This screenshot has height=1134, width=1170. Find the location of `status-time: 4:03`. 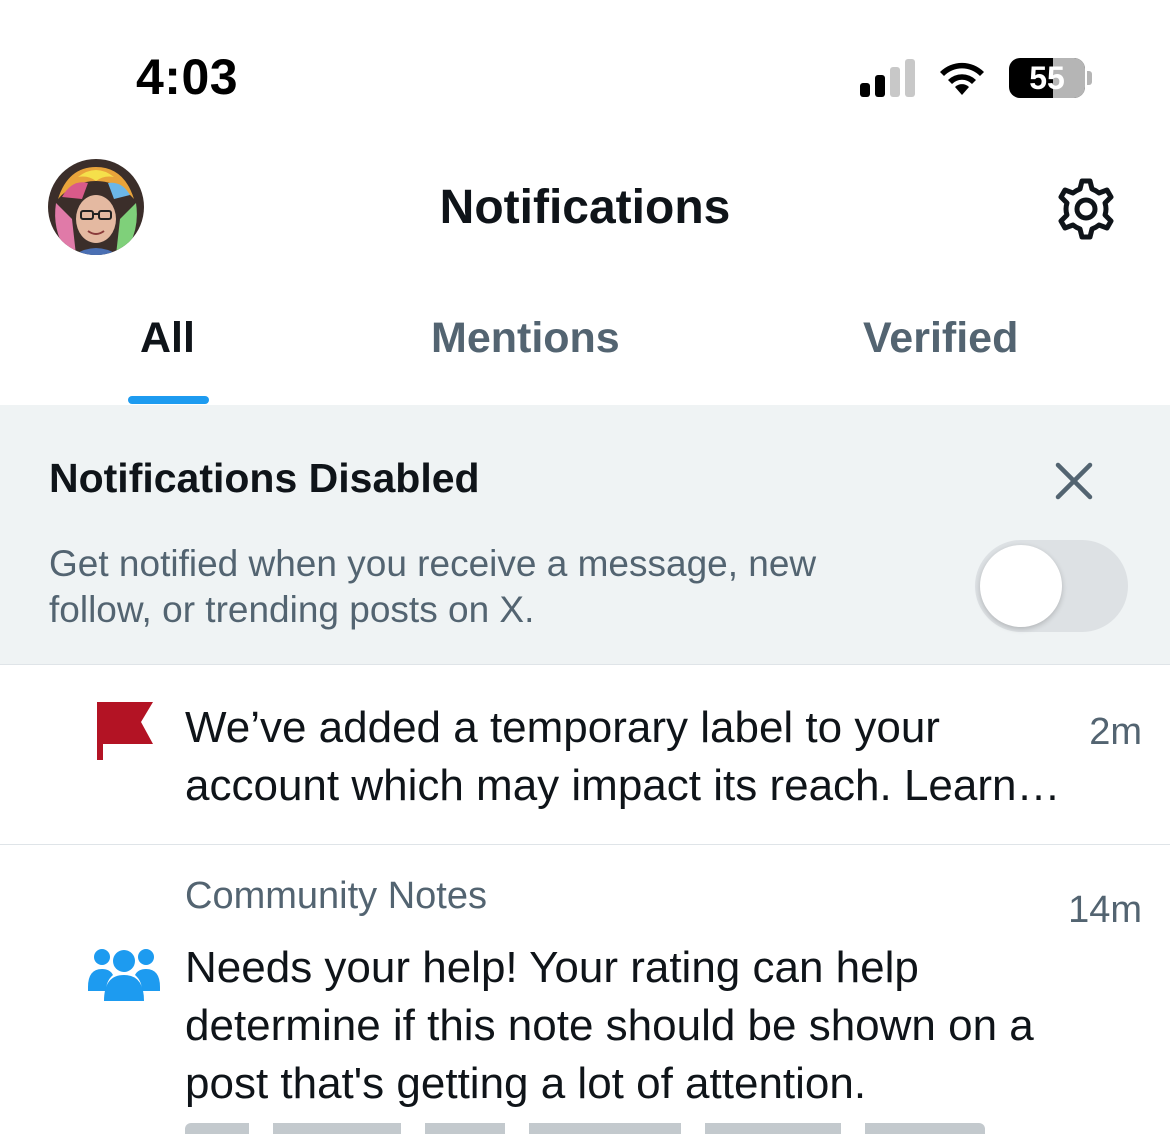

status-time: 4:03 is located at coordinates (187, 77).